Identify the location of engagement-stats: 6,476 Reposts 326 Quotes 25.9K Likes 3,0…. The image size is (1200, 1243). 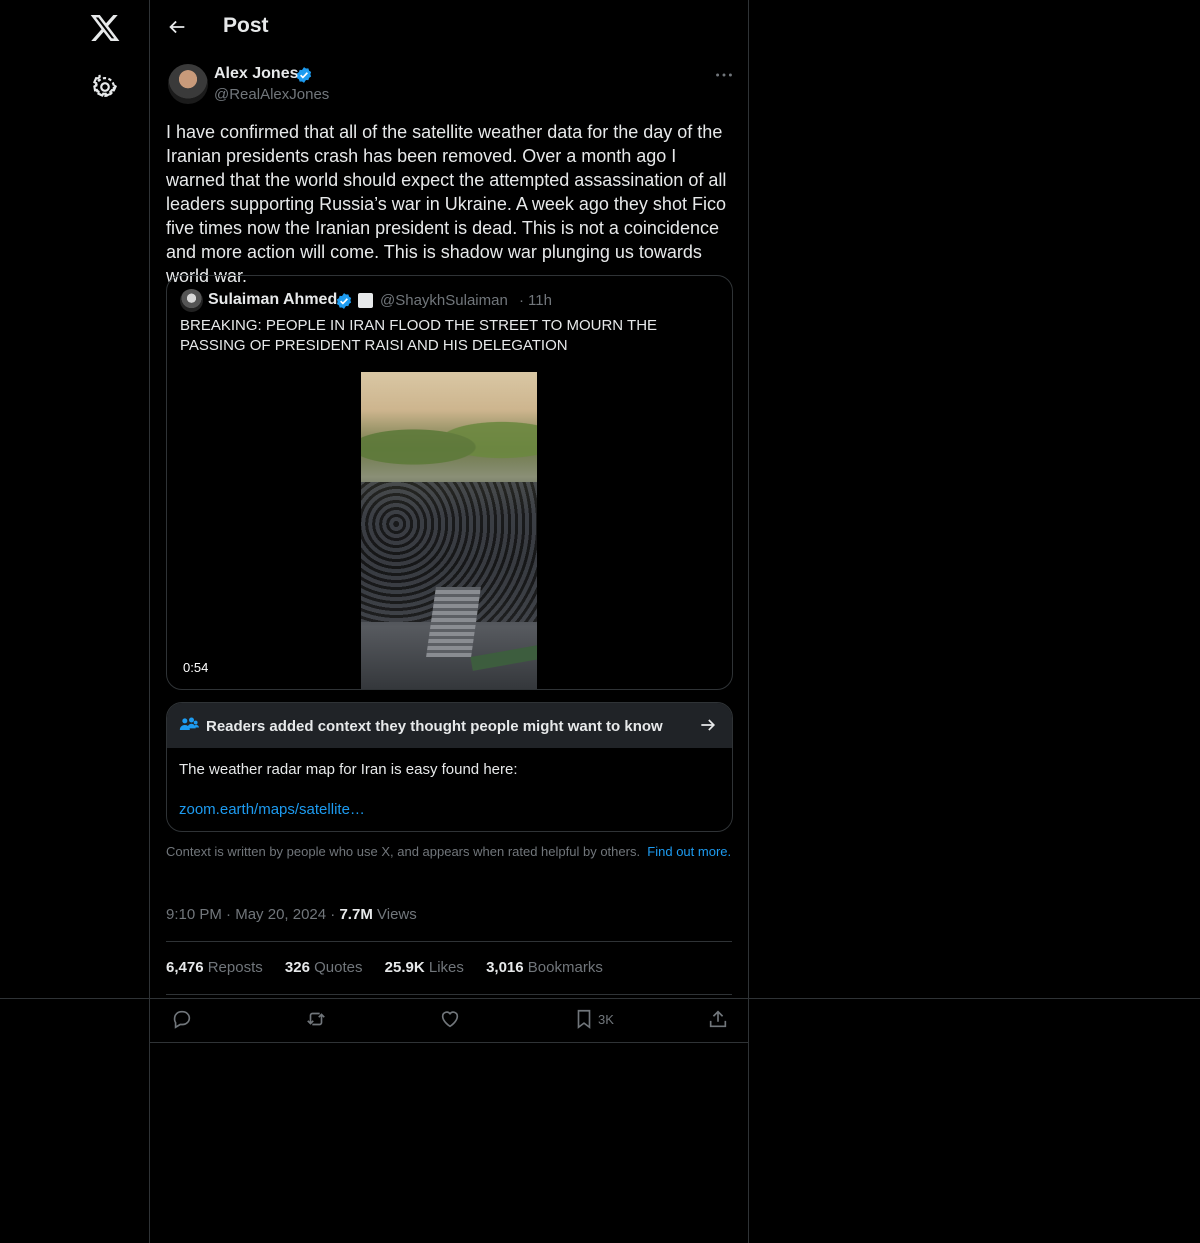
(393, 967).